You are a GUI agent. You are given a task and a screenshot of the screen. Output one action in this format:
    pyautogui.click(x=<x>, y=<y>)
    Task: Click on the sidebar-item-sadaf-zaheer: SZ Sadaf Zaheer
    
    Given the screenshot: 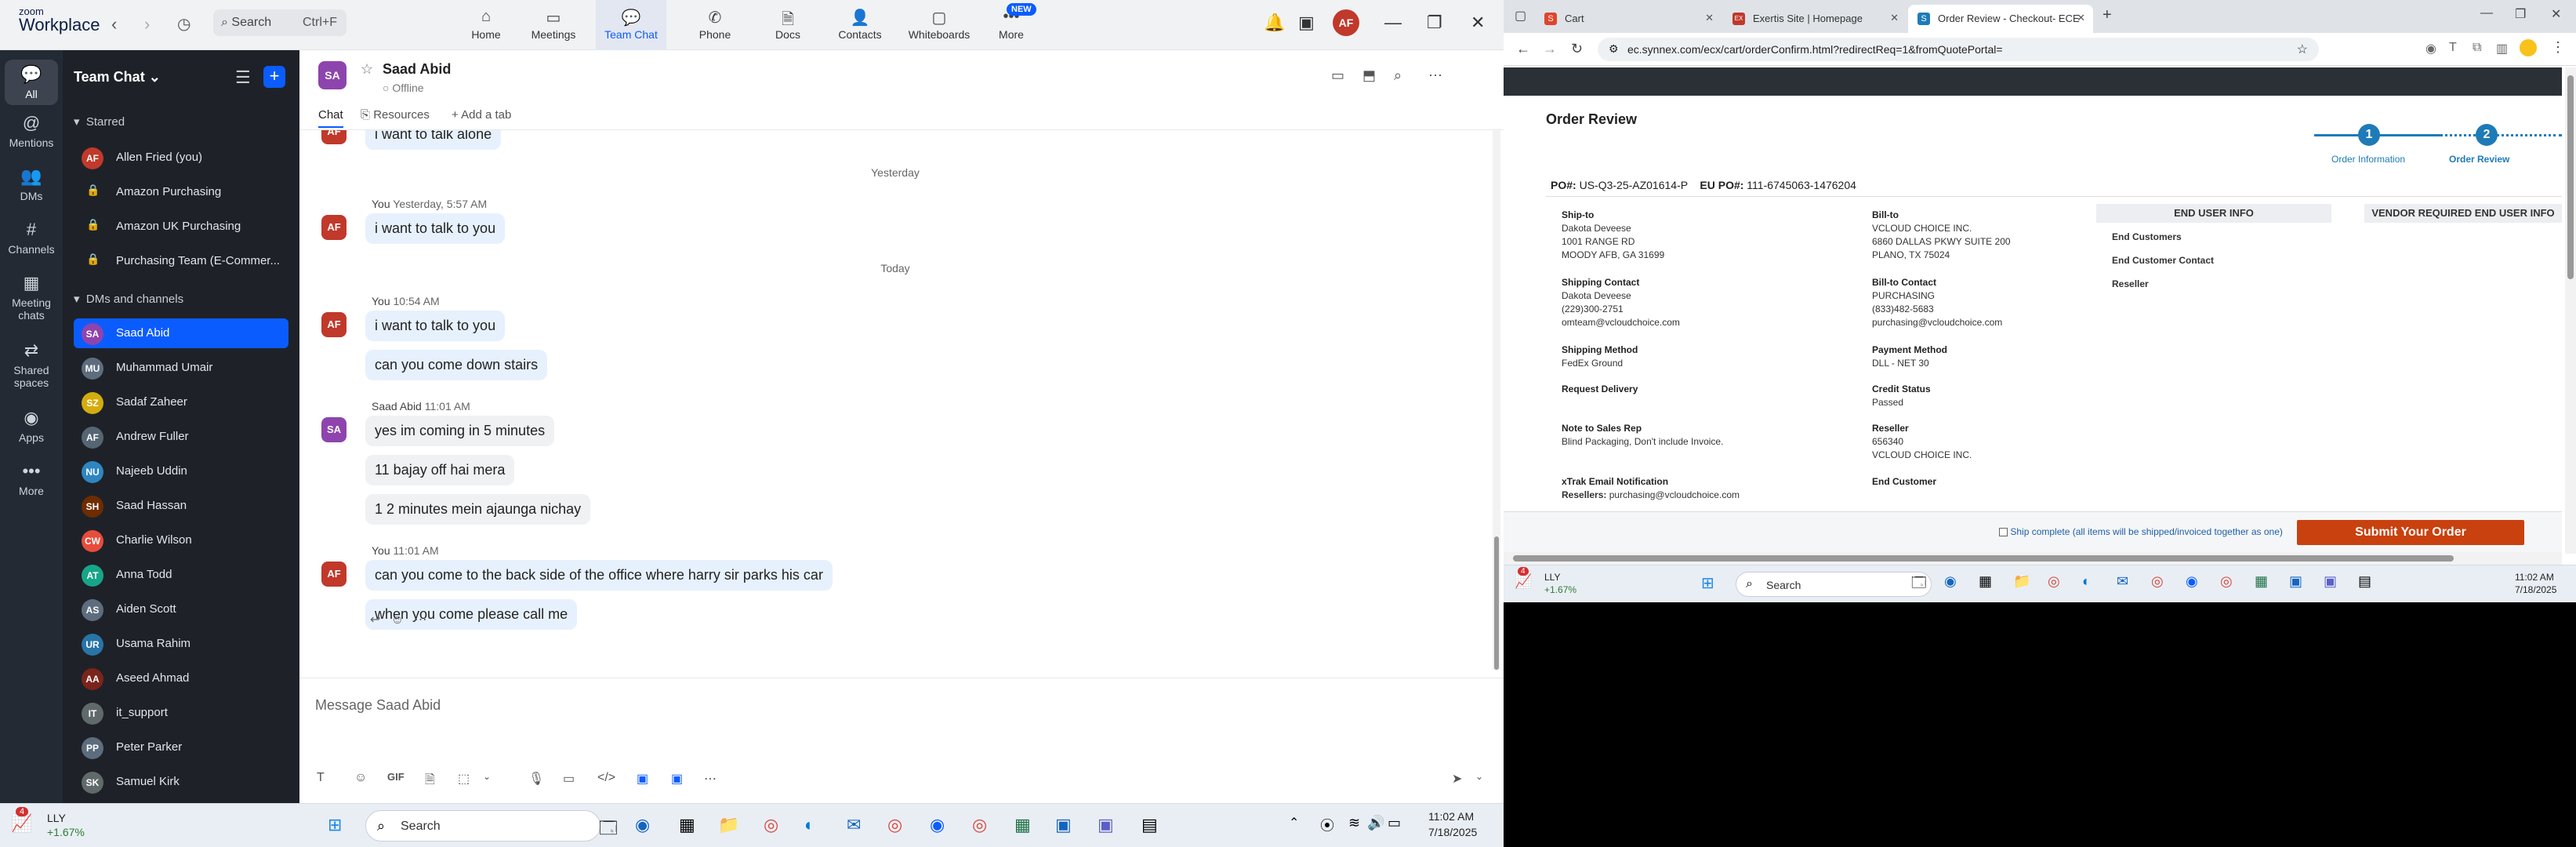 What is the action you would take?
    pyautogui.click(x=181, y=402)
    